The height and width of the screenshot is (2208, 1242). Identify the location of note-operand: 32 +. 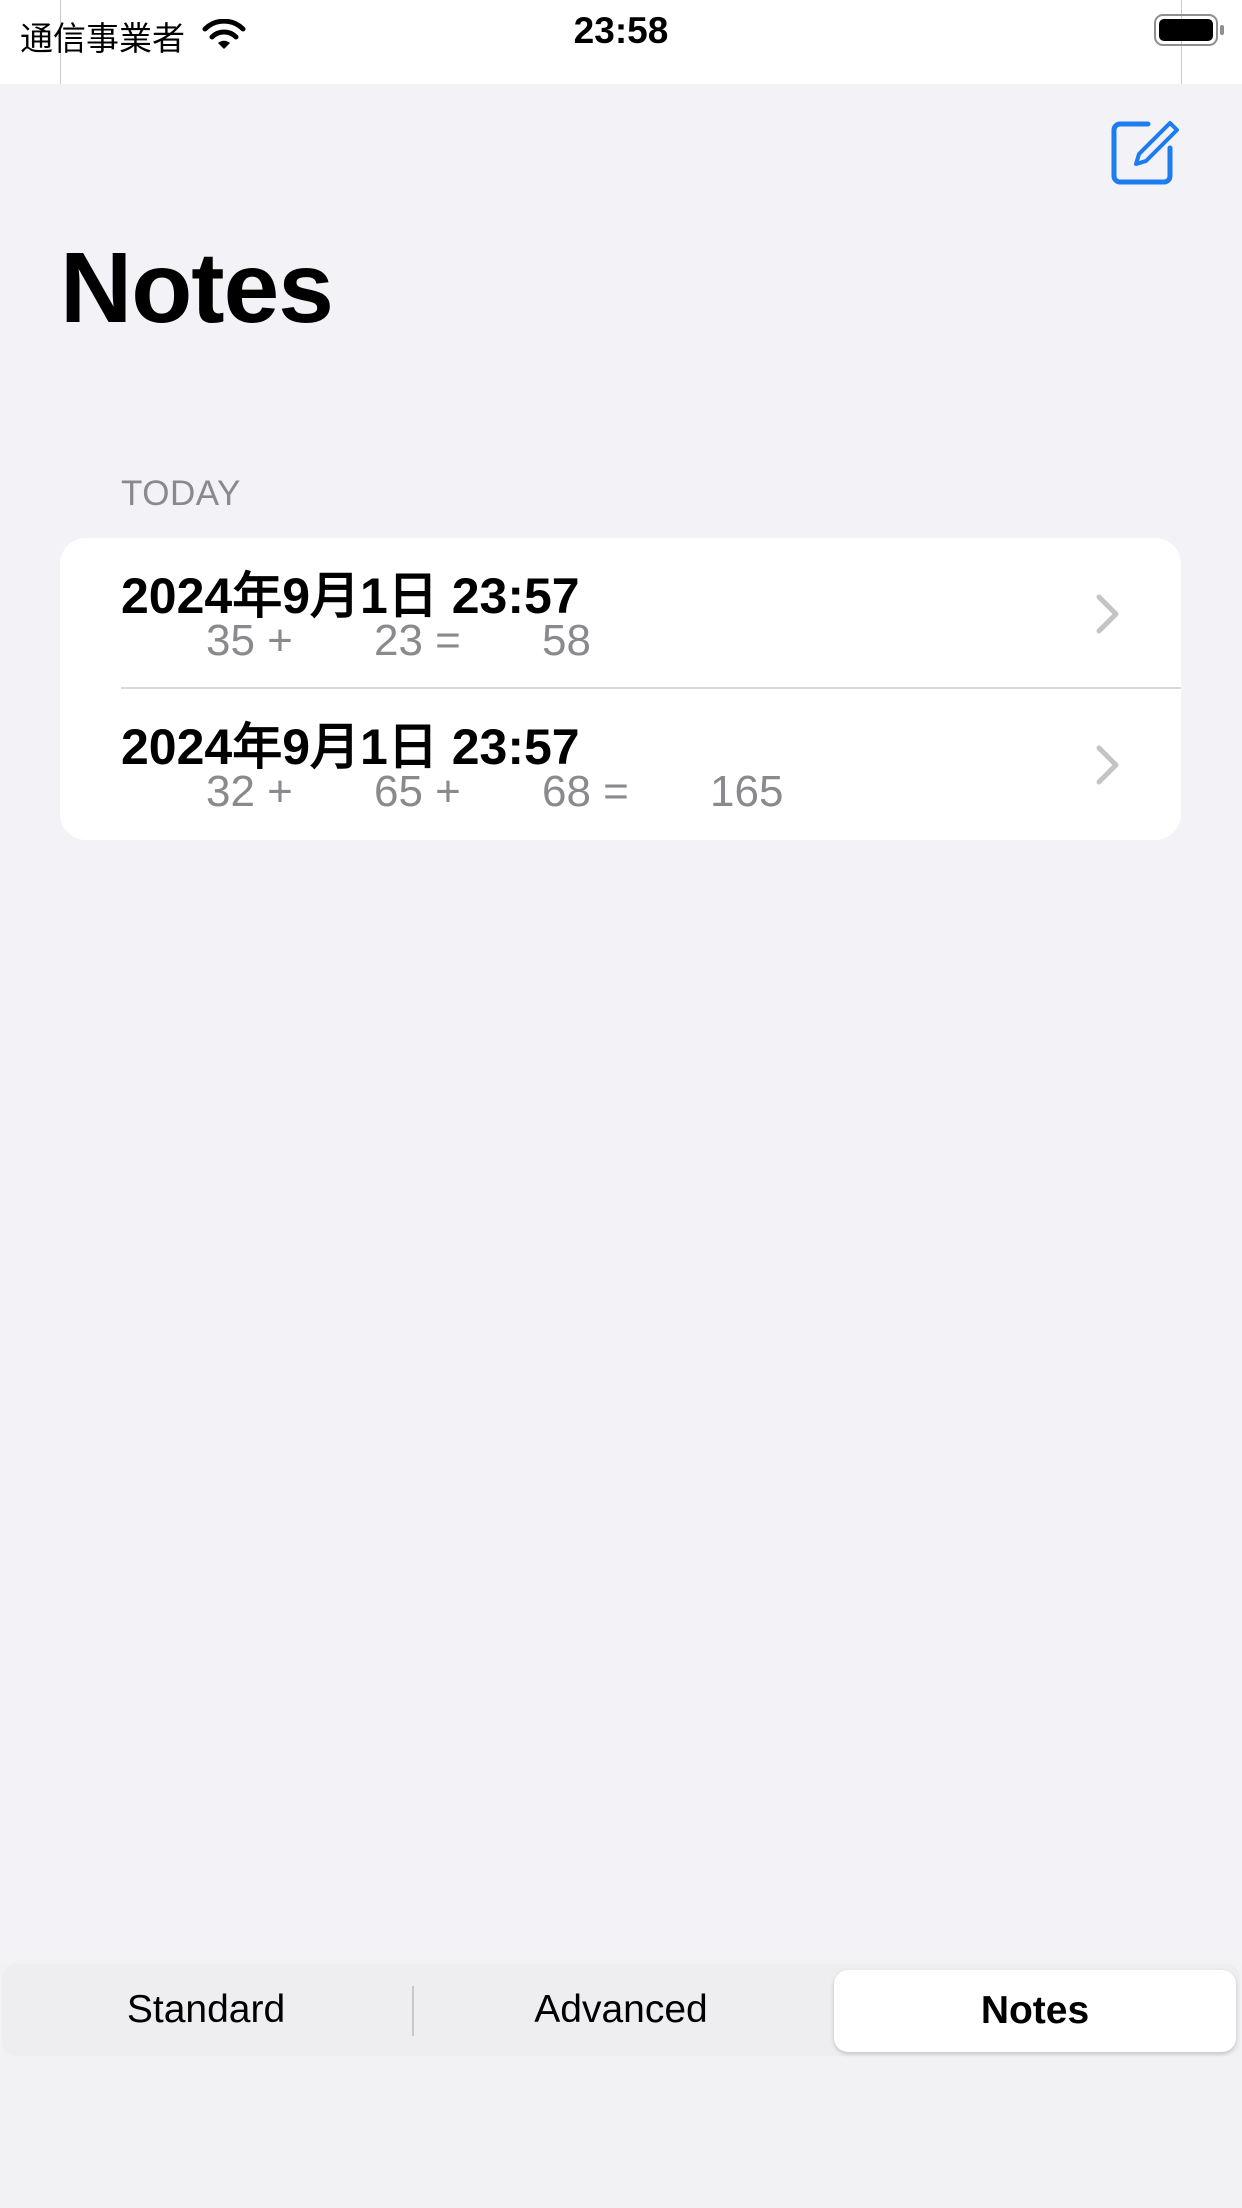
(249, 791).